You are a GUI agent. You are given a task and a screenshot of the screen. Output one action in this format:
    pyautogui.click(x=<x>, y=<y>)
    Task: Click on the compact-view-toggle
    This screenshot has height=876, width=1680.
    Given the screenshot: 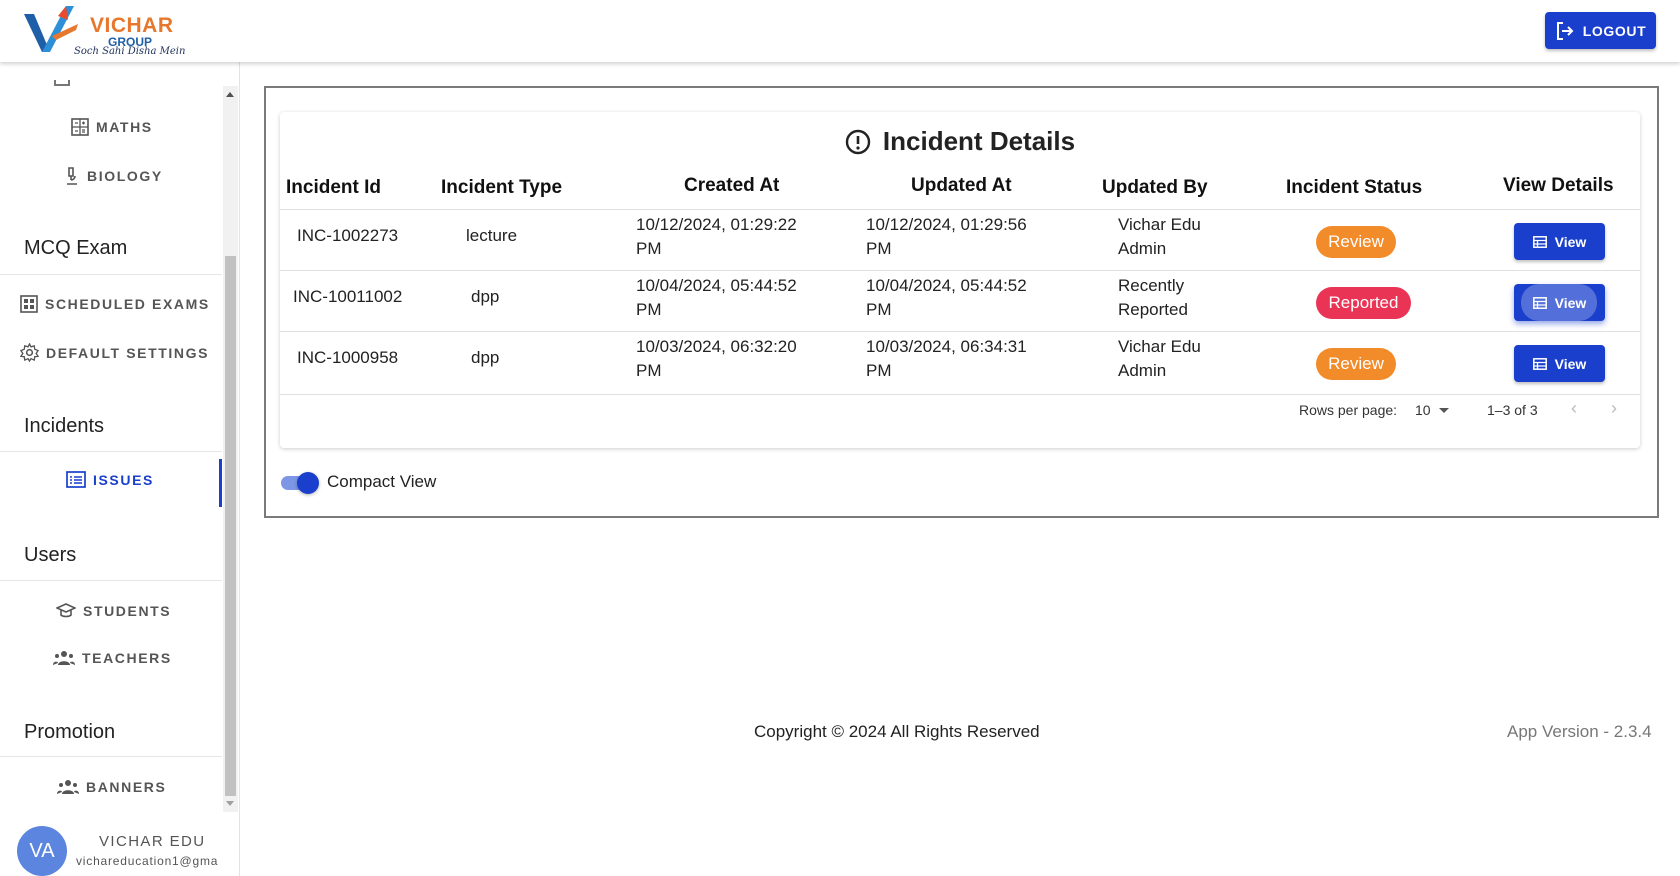 What is the action you would take?
    pyautogui.click(x=300, y=483)
    